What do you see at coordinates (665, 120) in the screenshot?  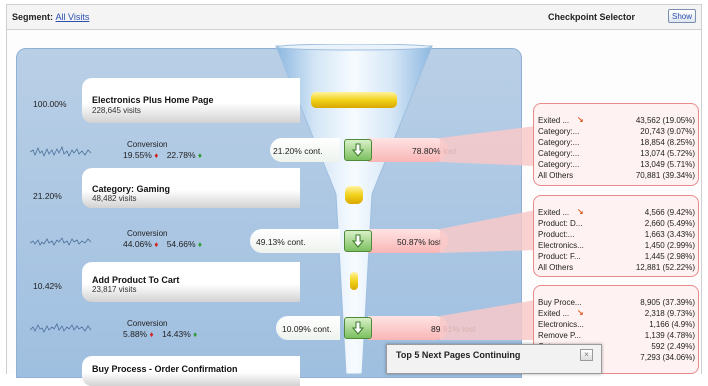 I see `exit-row-value: 43,562 (19.05%)` at bounding box center [665, 120].